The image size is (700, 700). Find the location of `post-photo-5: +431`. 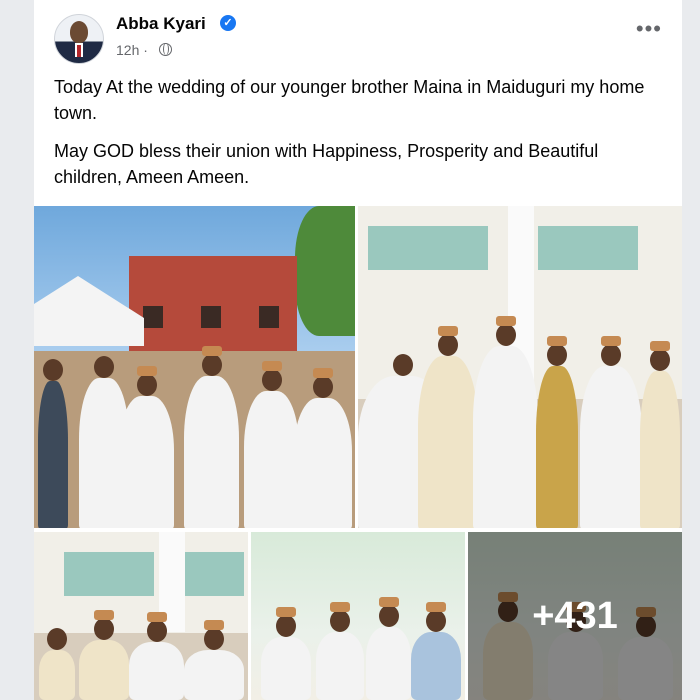

post-photo-5: +431 is located at coordinates (575, 616).